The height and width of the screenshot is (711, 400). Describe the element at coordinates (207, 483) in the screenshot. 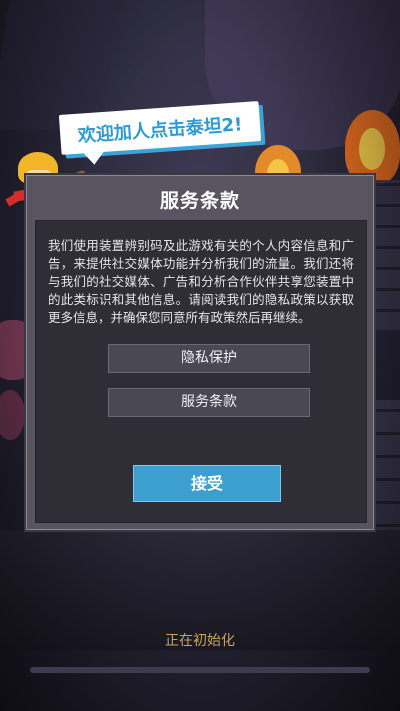

I see `accept-button: 接受` at that location.